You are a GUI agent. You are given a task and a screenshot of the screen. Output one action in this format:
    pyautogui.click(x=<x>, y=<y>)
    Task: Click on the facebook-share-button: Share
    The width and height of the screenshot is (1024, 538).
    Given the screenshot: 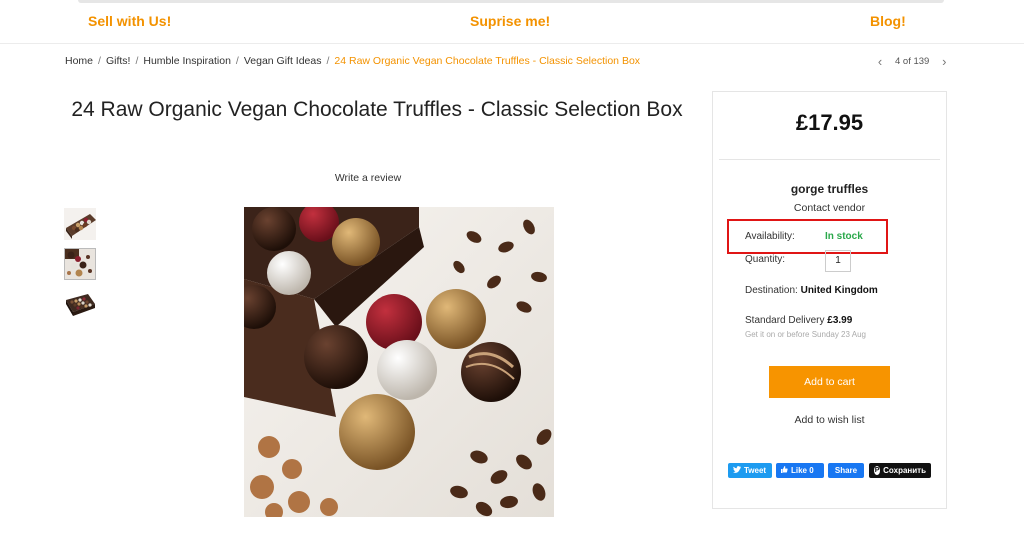 What is the action you would take?
    pyautogui.click(x=846, y=470)
    